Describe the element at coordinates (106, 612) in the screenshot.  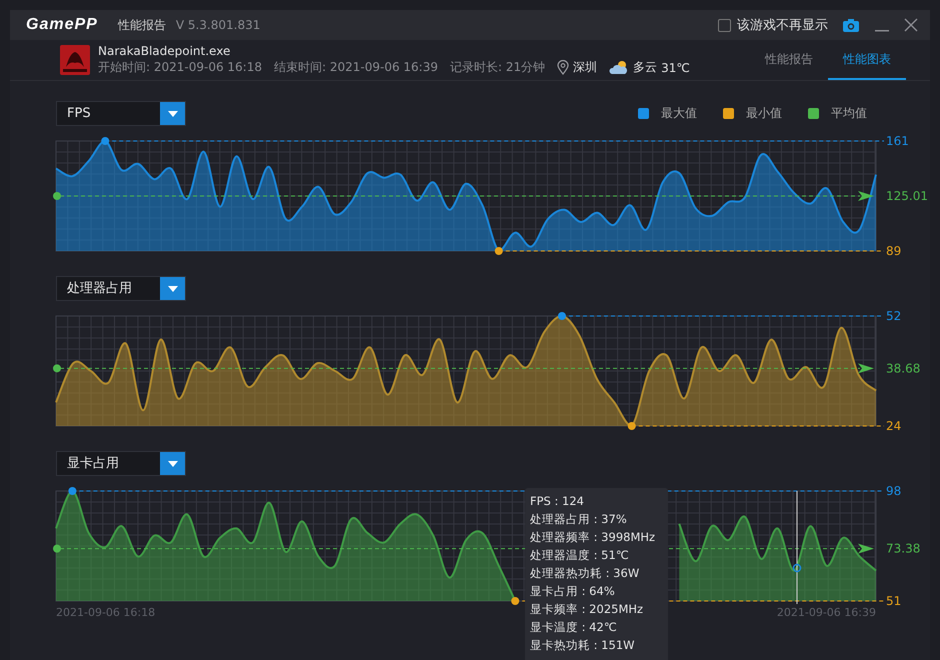
I see `axis-label: 2021-09-06 16:18` at that location.